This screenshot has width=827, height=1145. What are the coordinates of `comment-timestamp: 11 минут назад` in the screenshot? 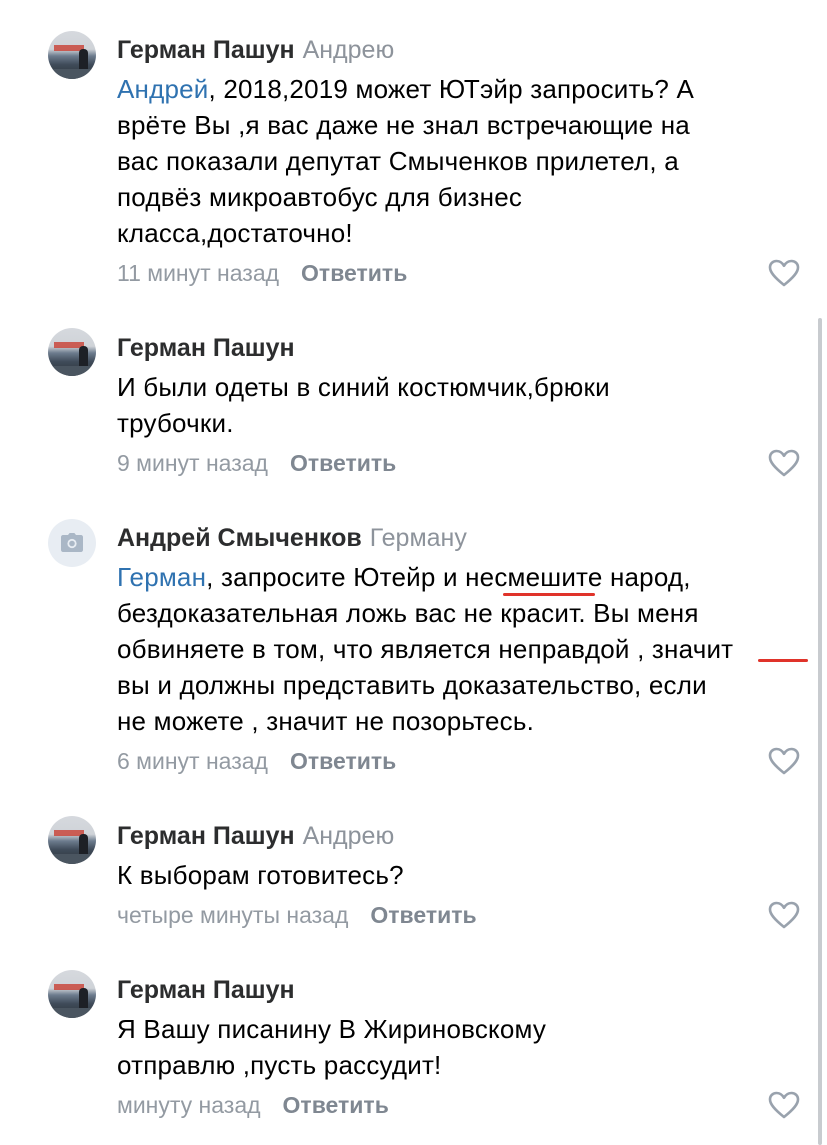 It's located at (198, 273).